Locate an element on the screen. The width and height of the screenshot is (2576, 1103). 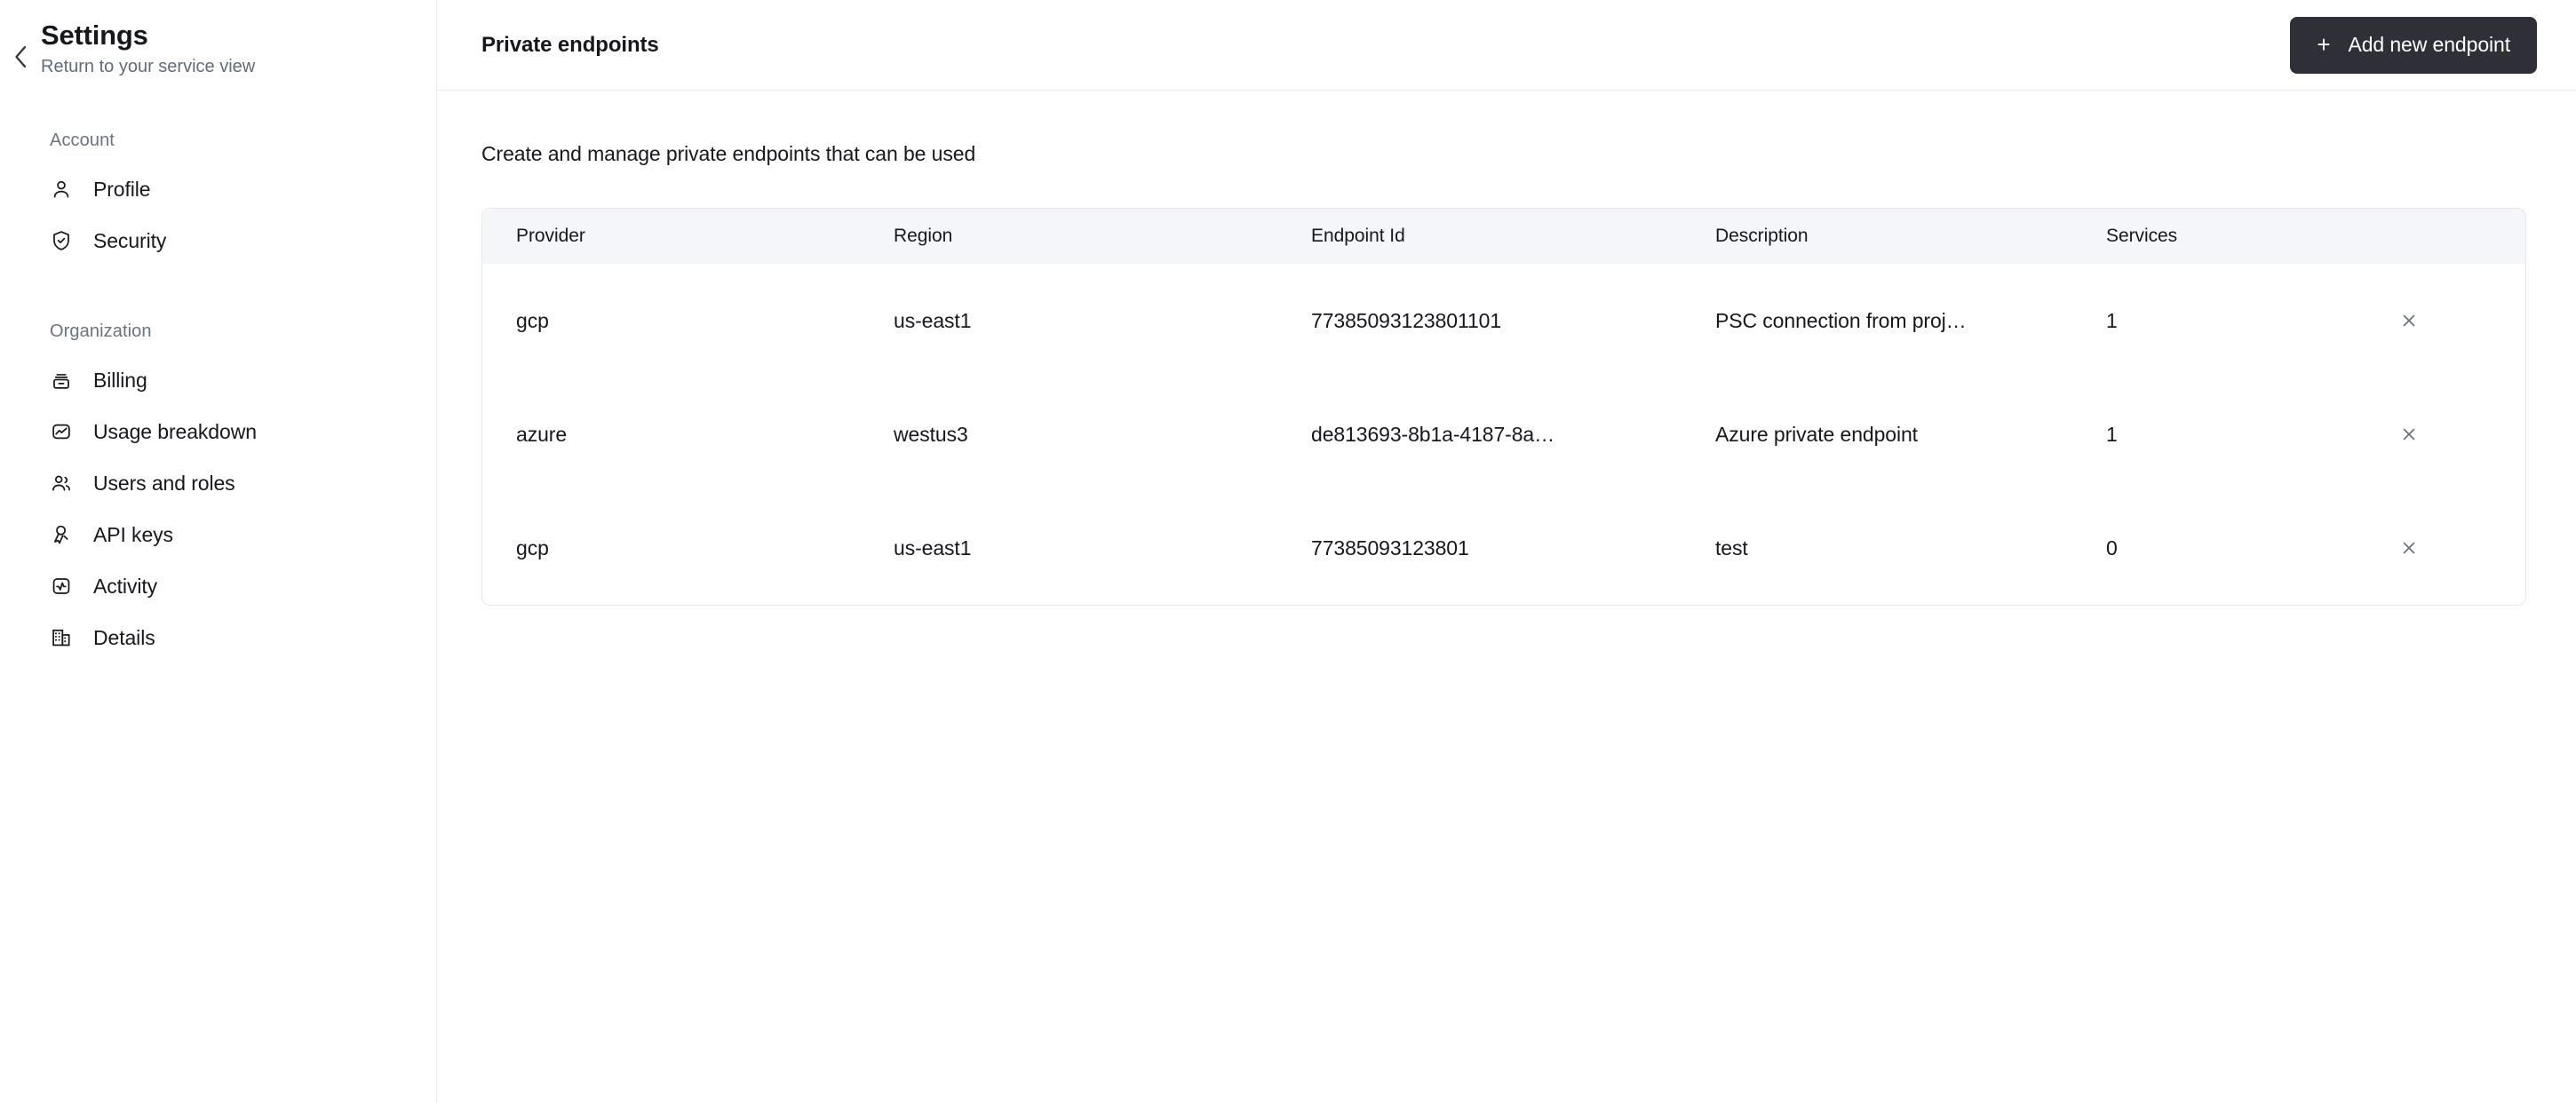
sidebar-section-label-account: Account is located at coordinates (82, 140).